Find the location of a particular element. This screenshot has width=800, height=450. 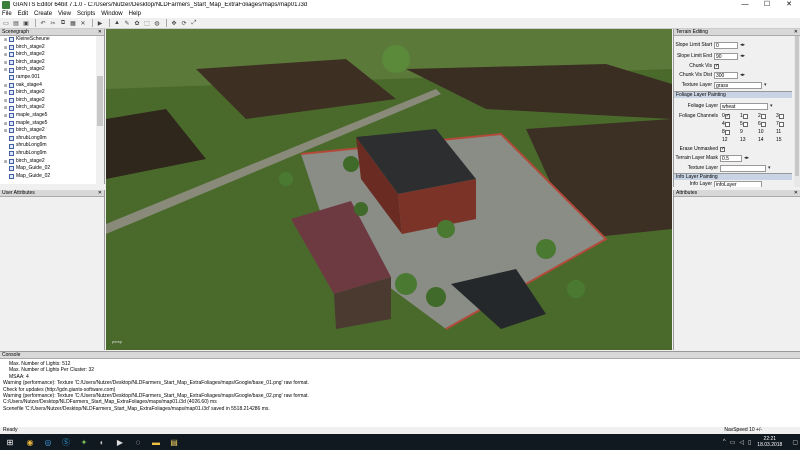

menu-create: Create is located at coordinates (43, 14).